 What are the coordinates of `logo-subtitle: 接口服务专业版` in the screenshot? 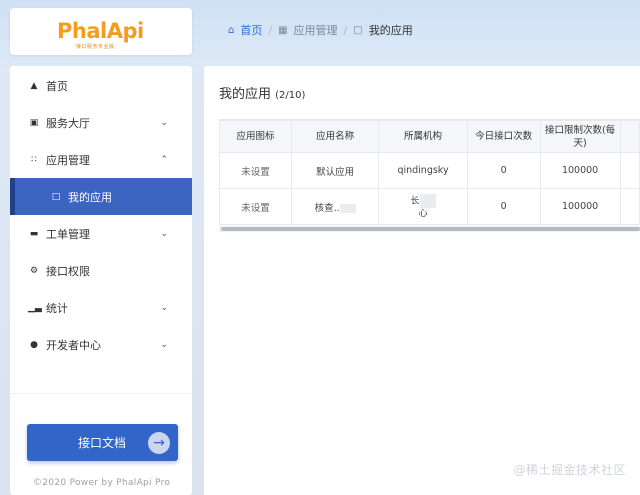 It's located at (95, 47).